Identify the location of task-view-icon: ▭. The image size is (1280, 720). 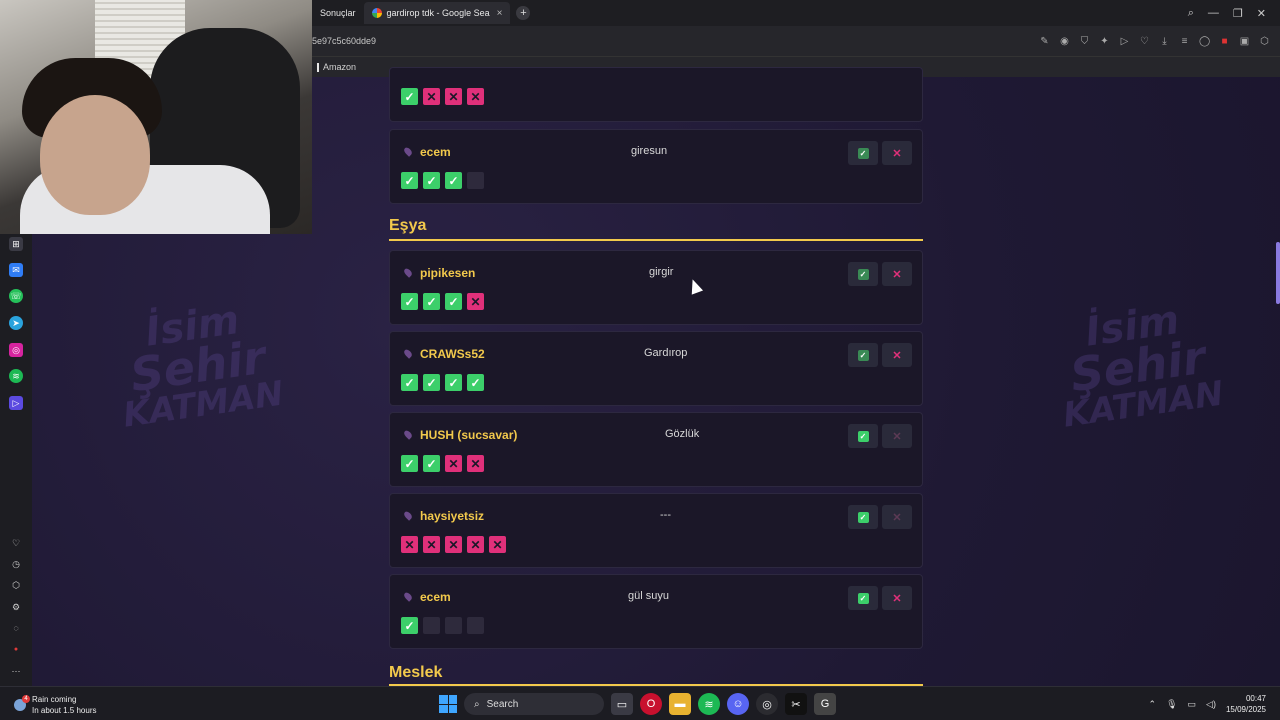
(622, 704).